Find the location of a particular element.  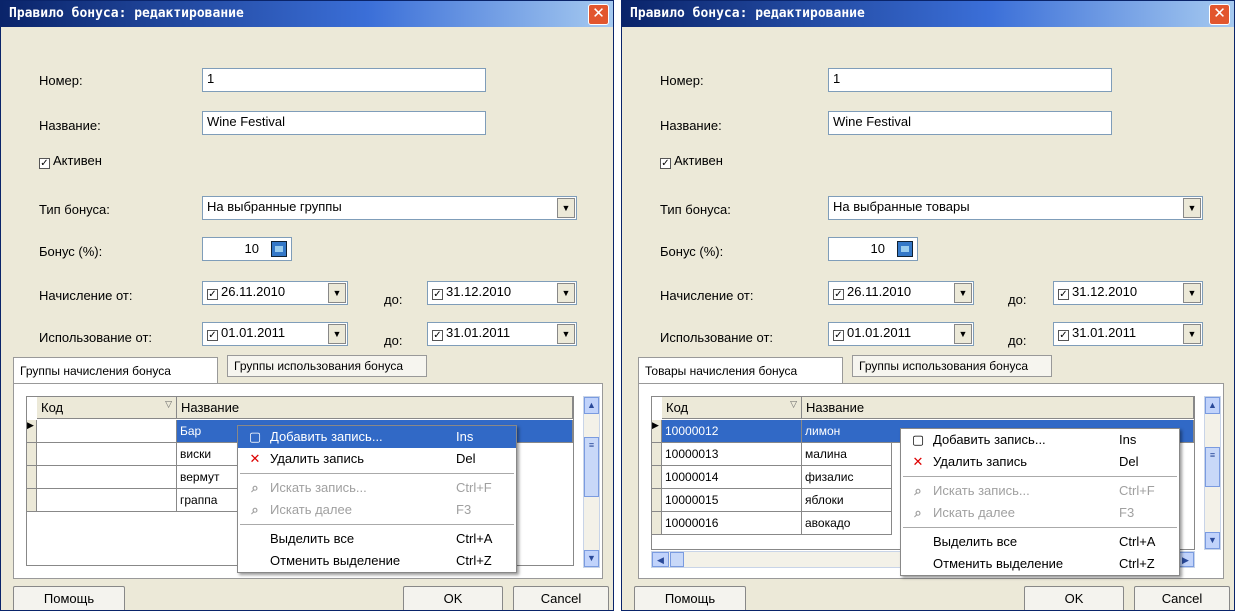

bonus-percent-label: Бонус (%): is located at coordinates (692, 251).